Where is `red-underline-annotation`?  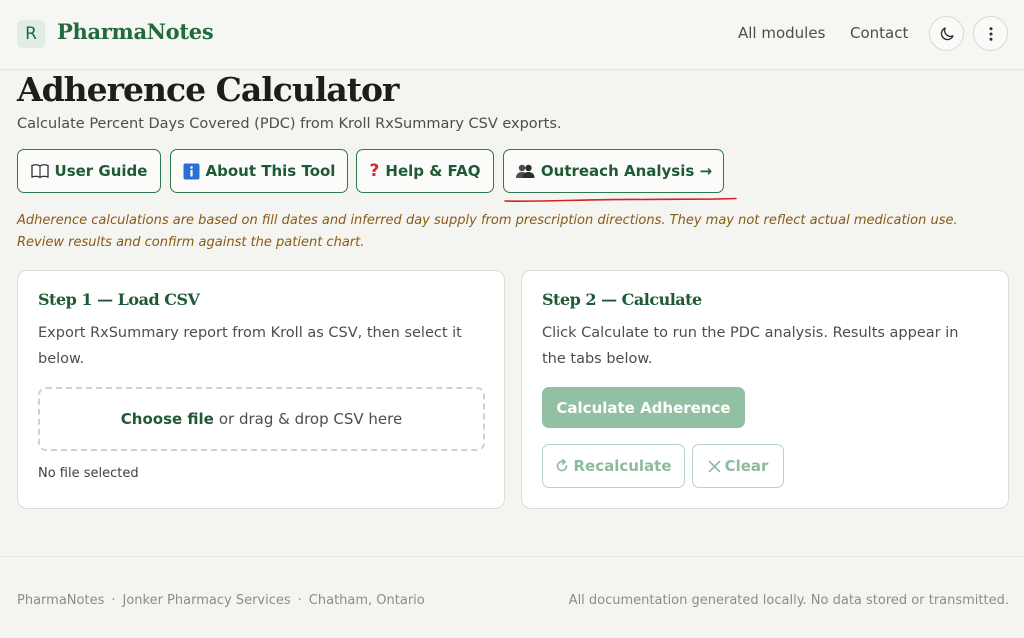 red-underline-annotation is located at coordinates (620, 200).